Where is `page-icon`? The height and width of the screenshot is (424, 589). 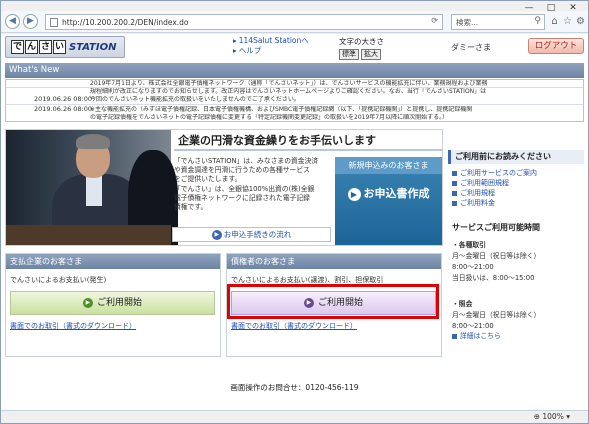
page-icon is located at coordinates (54, 22).